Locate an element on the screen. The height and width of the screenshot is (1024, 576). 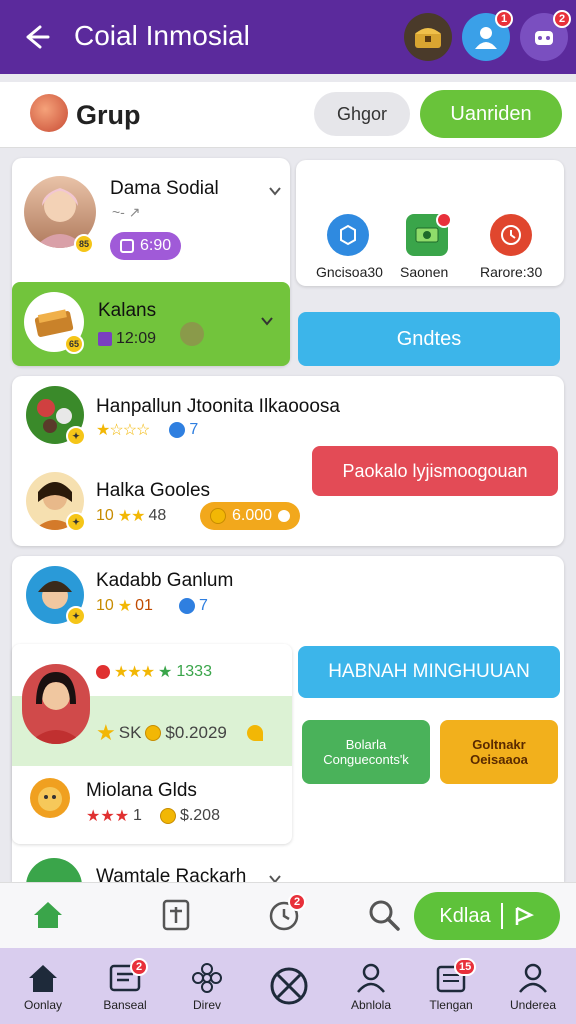
kalans-card: 65 Kalans 12:09 is located at coordinates (151, 324).